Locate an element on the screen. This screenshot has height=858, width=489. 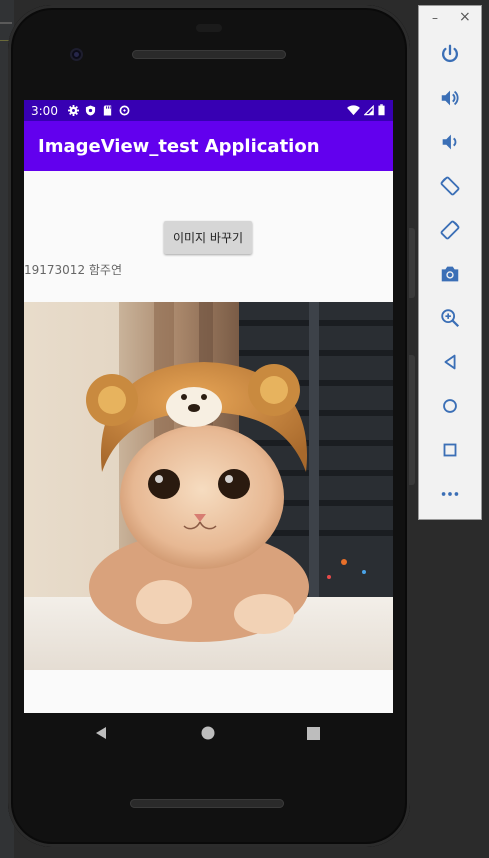
back-button is located at coordinates (450, 362).